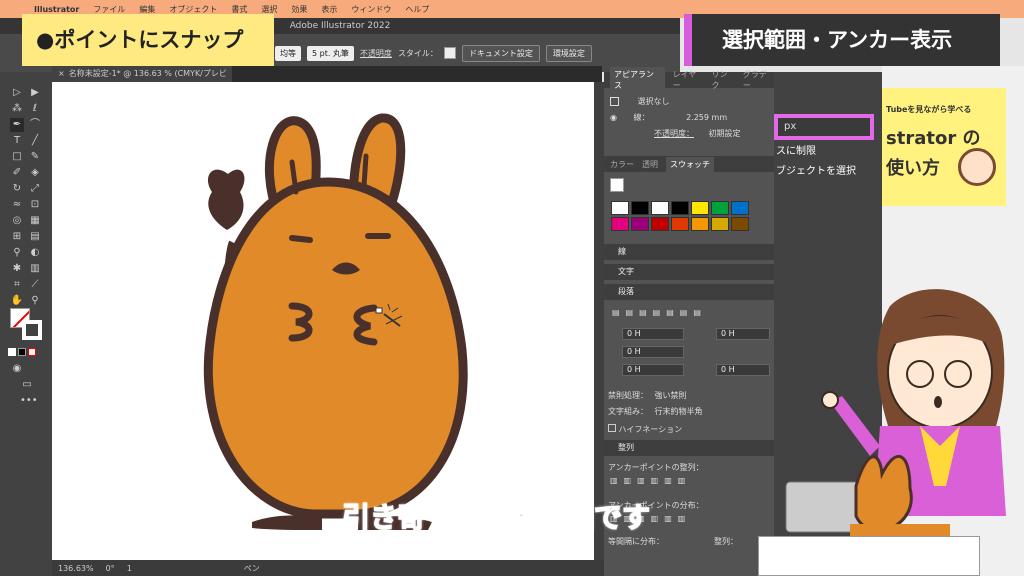 This screenshot has width=1024, height=576. What do you see at coordinates (35, 157) in the screenshot?
I see `brush-tool-icon: ✎` at bounding box center [35, 157].